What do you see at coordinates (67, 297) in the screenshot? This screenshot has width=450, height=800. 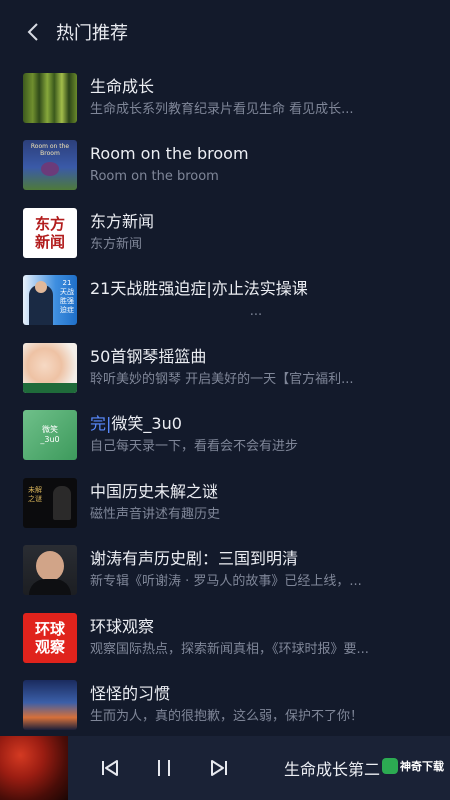 I see `cover-text: 21天战胜强迫症` at bounding box center [67, 297].